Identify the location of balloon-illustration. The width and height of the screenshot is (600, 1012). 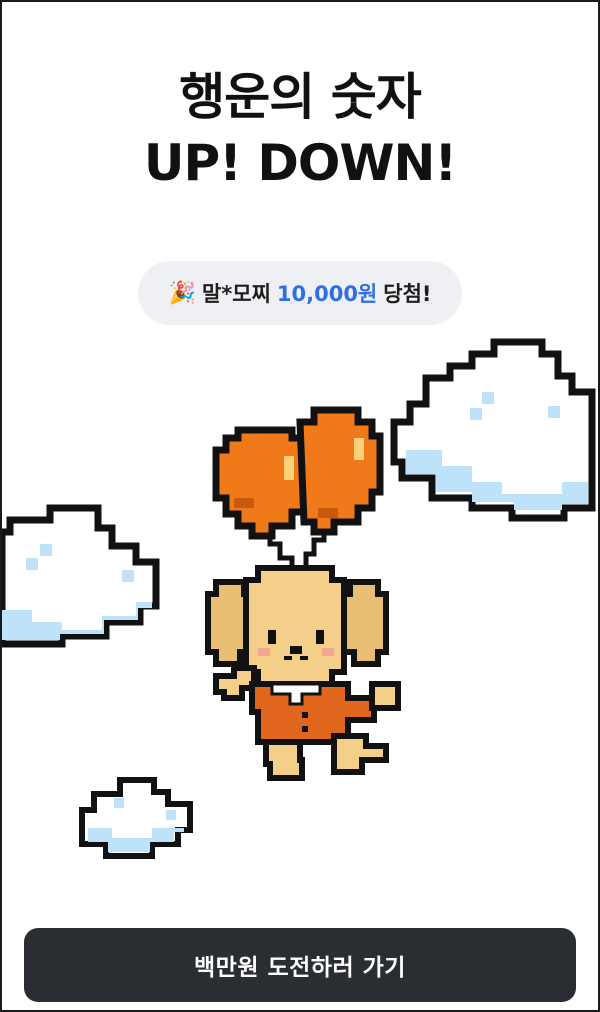
(298, 473).